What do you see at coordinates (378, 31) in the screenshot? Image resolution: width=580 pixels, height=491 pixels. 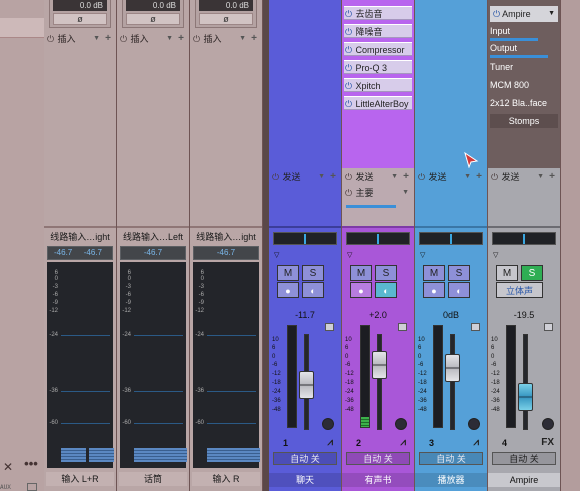 I see `plugin-insert: ⏻ 降噪音` at bounding box center [378, 31].